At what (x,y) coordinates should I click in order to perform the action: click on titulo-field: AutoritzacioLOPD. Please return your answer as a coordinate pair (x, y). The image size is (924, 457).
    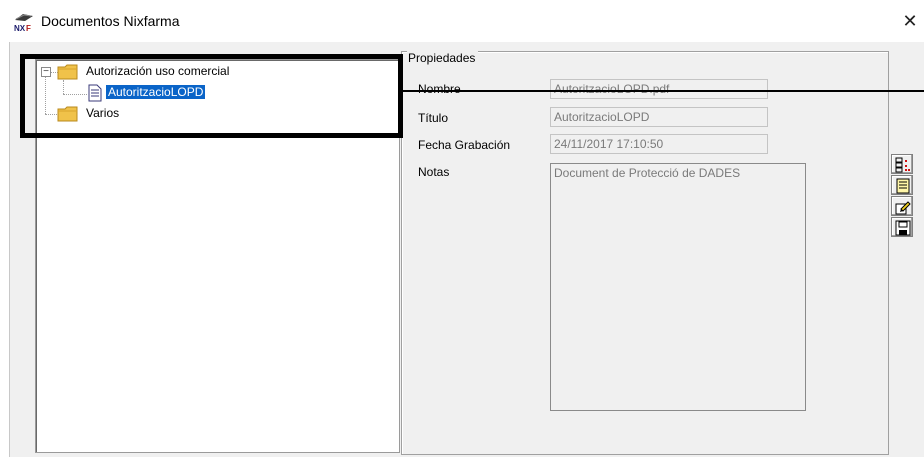
    Looking at the image, I should click on (659, 117).